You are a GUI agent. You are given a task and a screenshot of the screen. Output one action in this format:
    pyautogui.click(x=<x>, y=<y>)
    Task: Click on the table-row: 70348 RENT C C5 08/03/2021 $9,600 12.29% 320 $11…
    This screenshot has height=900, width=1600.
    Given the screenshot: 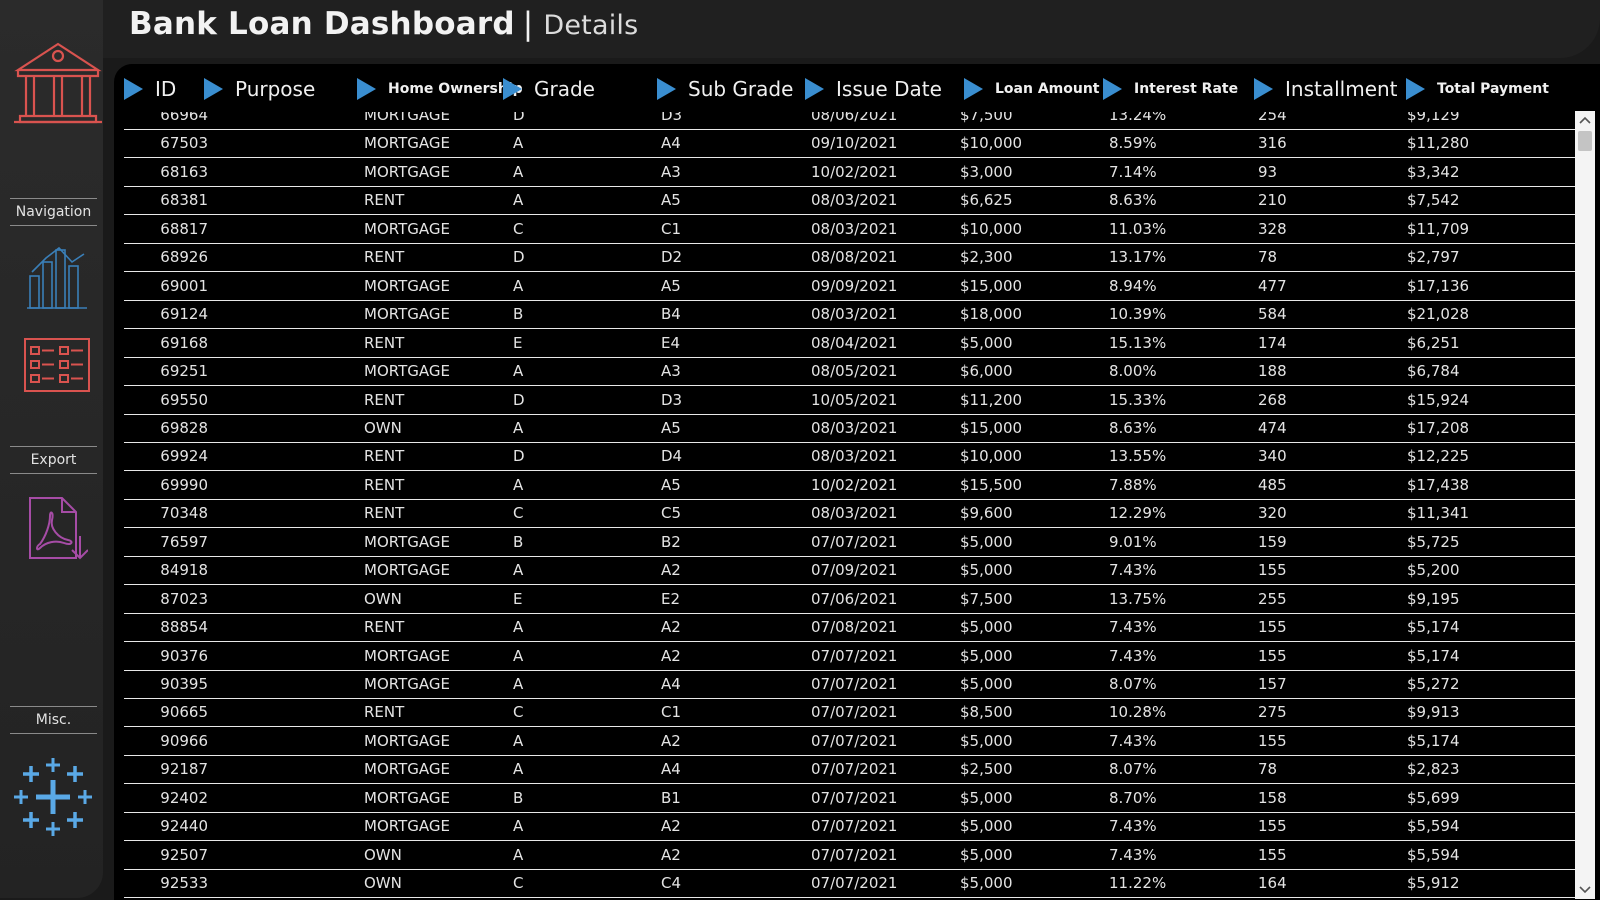 What is the action you would take?
    pyautogui.click(x=854, y=514)
    